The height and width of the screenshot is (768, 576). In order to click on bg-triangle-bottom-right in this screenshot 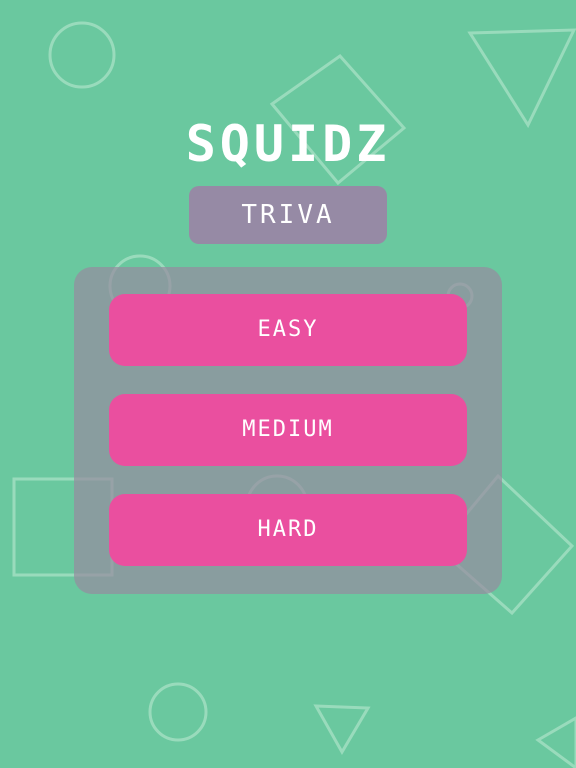, I will do `click(555, 742)`.